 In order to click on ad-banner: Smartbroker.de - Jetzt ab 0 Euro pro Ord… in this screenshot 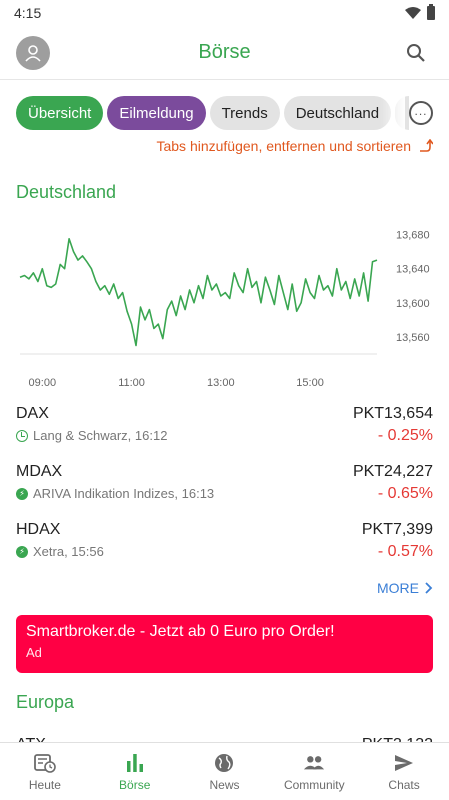, I will do `click(224, 644)`.